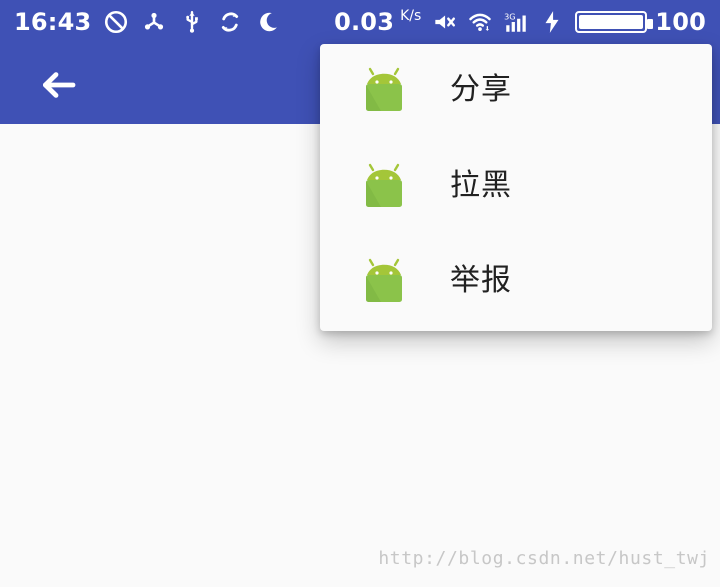  I want to click on menu-item-report: 举报, so click(516, 283).